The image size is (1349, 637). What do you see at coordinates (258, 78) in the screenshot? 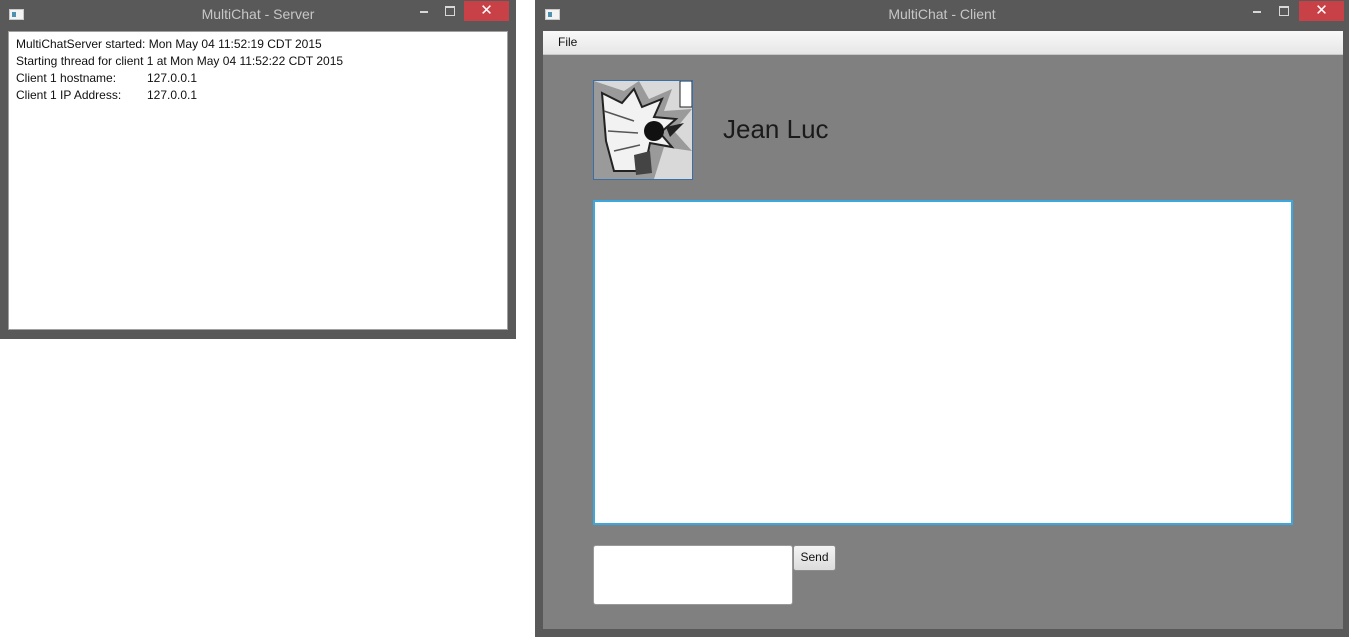
I see `log-line: Client 1 hostname: 127.0.0.1` at bounding box center [258, 78].